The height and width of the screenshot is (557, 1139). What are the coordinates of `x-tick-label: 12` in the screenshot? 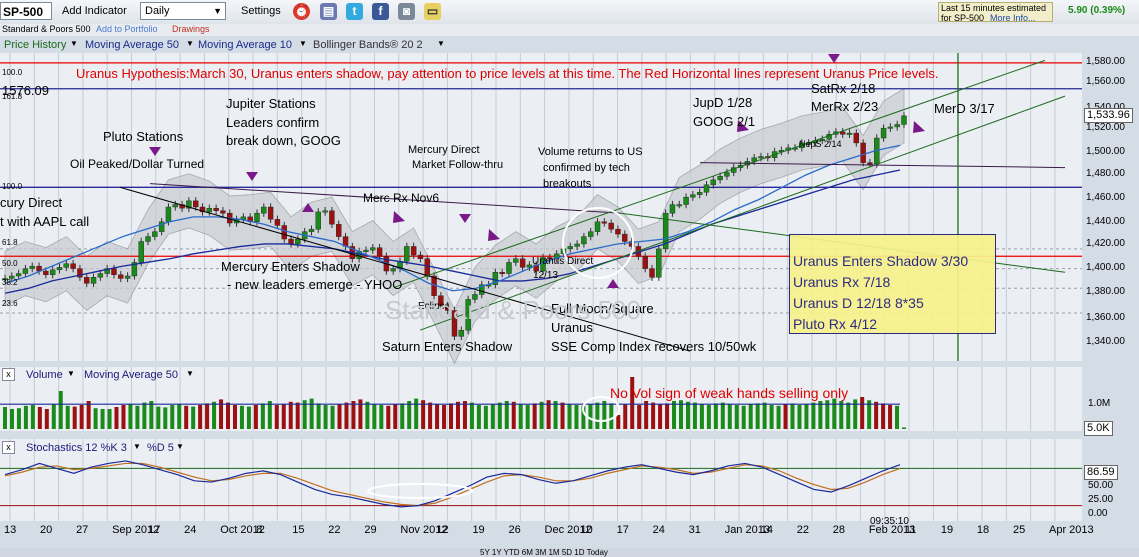 It's located at (442, 530).